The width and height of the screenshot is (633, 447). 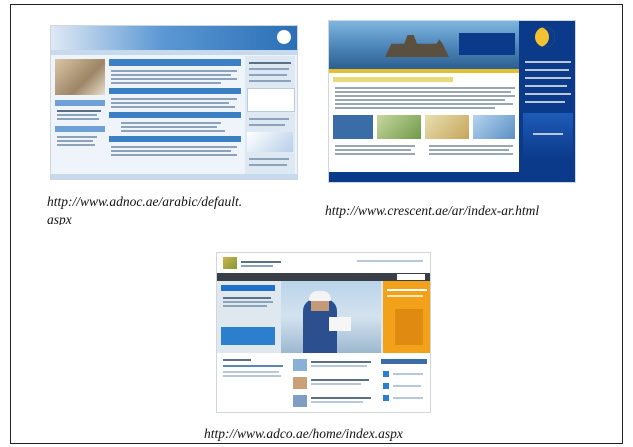 I want to click on adnoc-header, so click(x=174, y=38).